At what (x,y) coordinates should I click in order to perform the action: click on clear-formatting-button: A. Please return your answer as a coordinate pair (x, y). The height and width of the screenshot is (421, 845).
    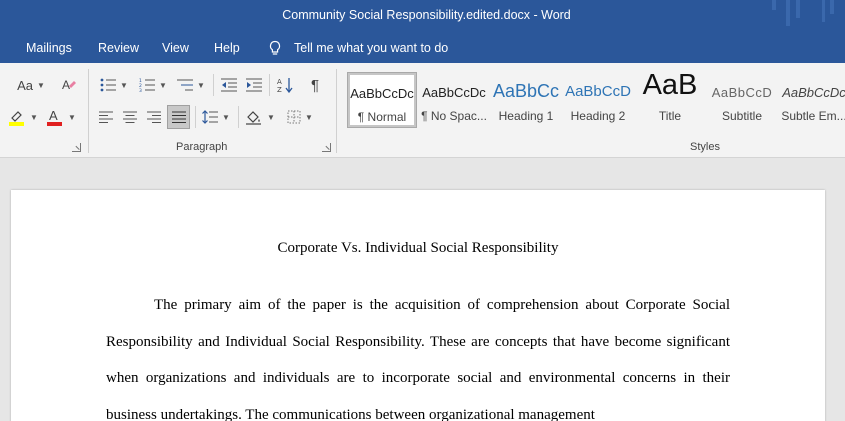
    Looking at the image, I should click on (69, 85).